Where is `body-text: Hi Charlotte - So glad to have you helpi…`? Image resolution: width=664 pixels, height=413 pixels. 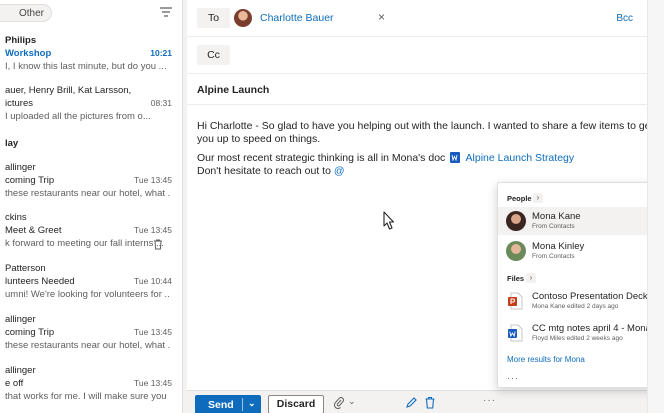
body-text: Hi Charlotte - So glad to have you helpi… is located at coordinates (425, 126).